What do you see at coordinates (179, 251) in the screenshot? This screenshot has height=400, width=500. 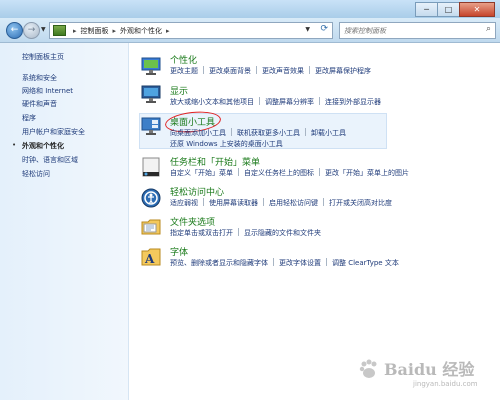 I see `category-title-fonts: 字体` at bounding box center [179, 251].